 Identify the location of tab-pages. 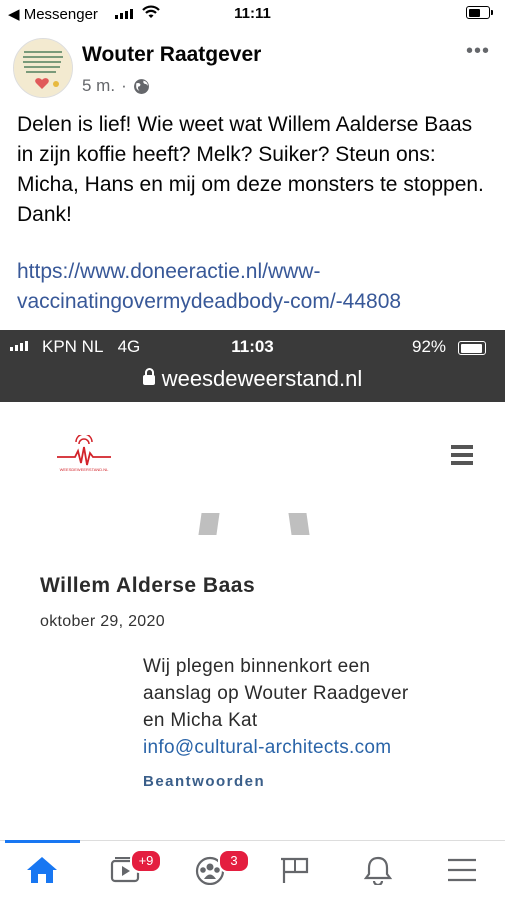
(294, 871).